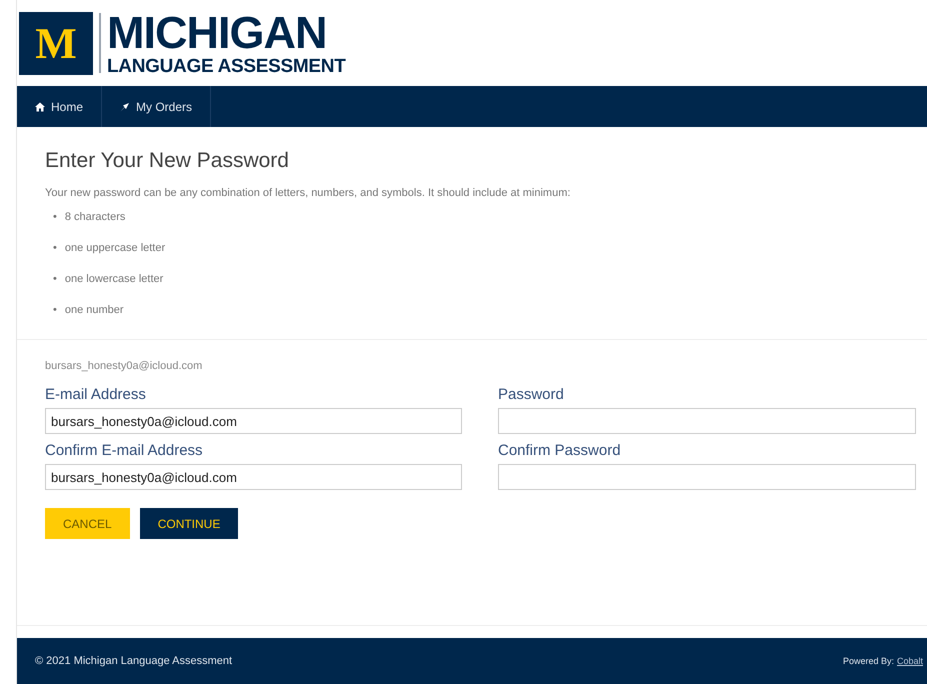 Image resolution: width=927 pixels, height=684 pixels. Describe the element at coordinates (56, 43) in the screenshot. I see `logo-mark: M` at that location.